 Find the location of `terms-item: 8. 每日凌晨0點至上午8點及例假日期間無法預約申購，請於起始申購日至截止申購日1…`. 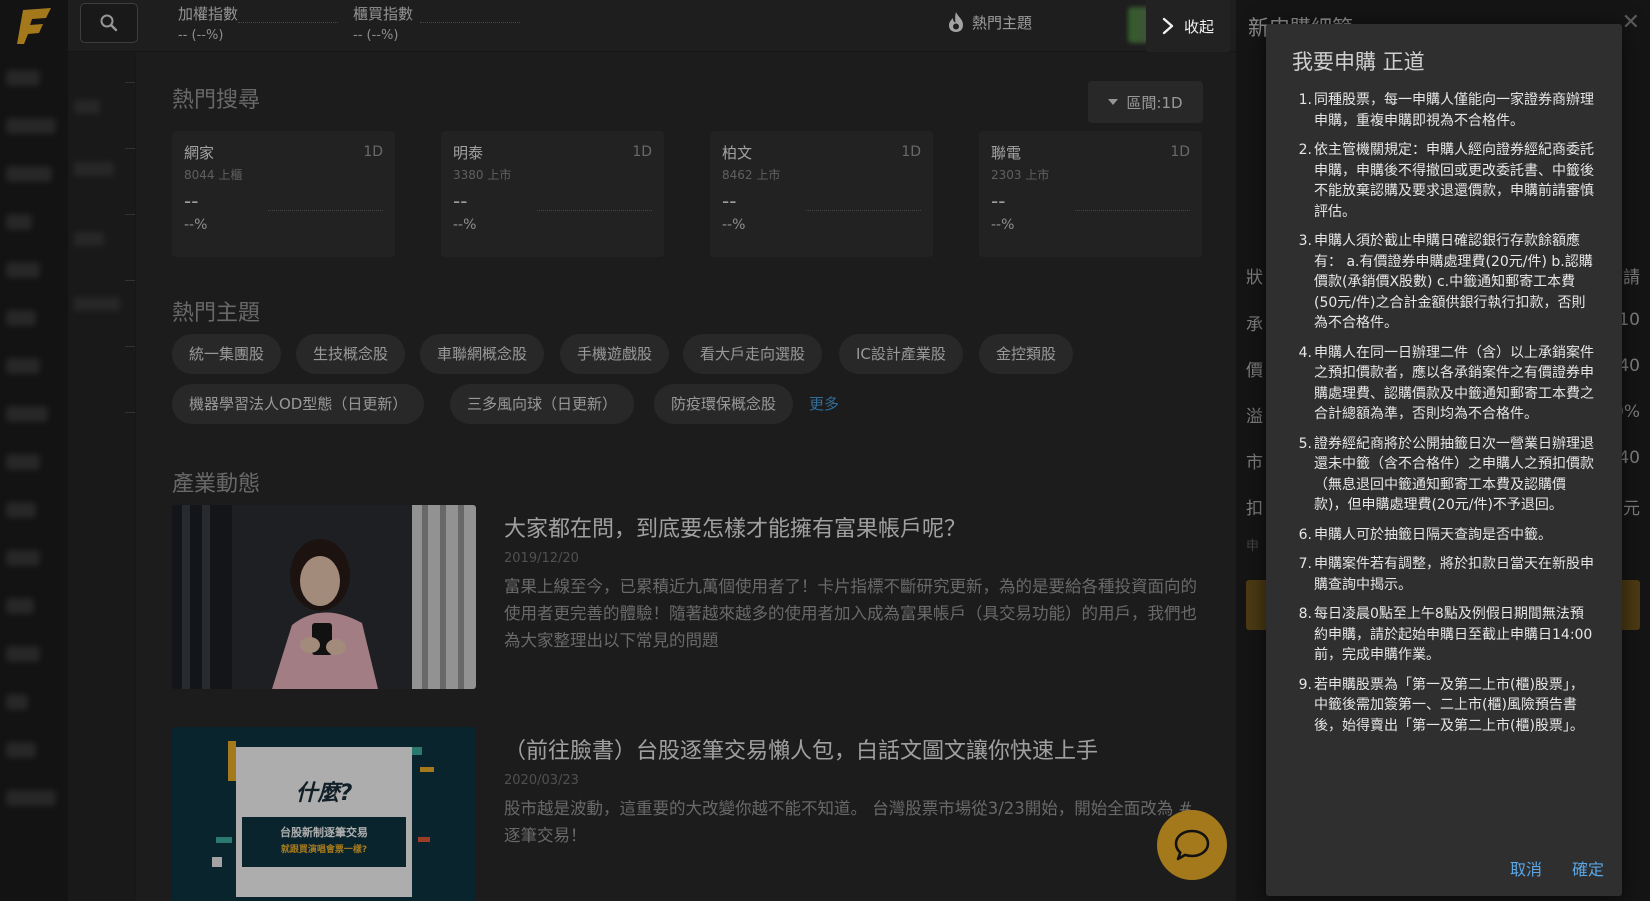

terms-item: 8. 每日凌晨0點至上午8點及例假日期間無法預約申購，請於起始申購日至截止申購日1… is located at coordinates (1445, 634).